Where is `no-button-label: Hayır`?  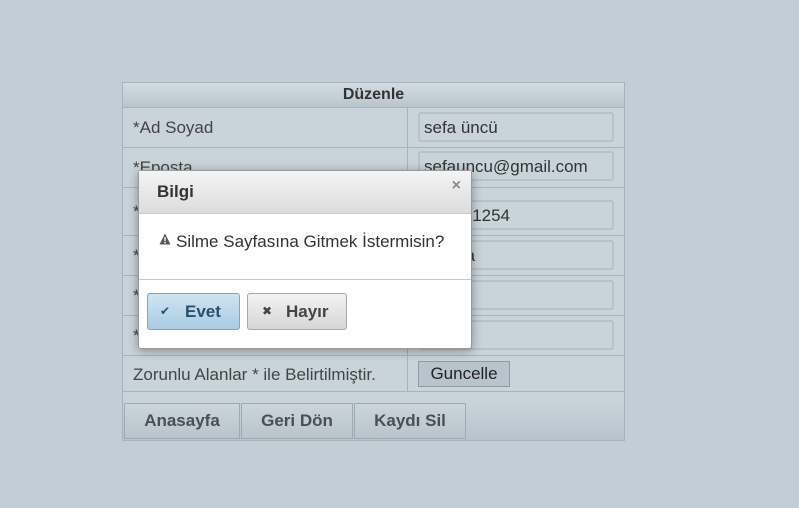
no-button-label: Hayır is located at coordinates (307, 311).